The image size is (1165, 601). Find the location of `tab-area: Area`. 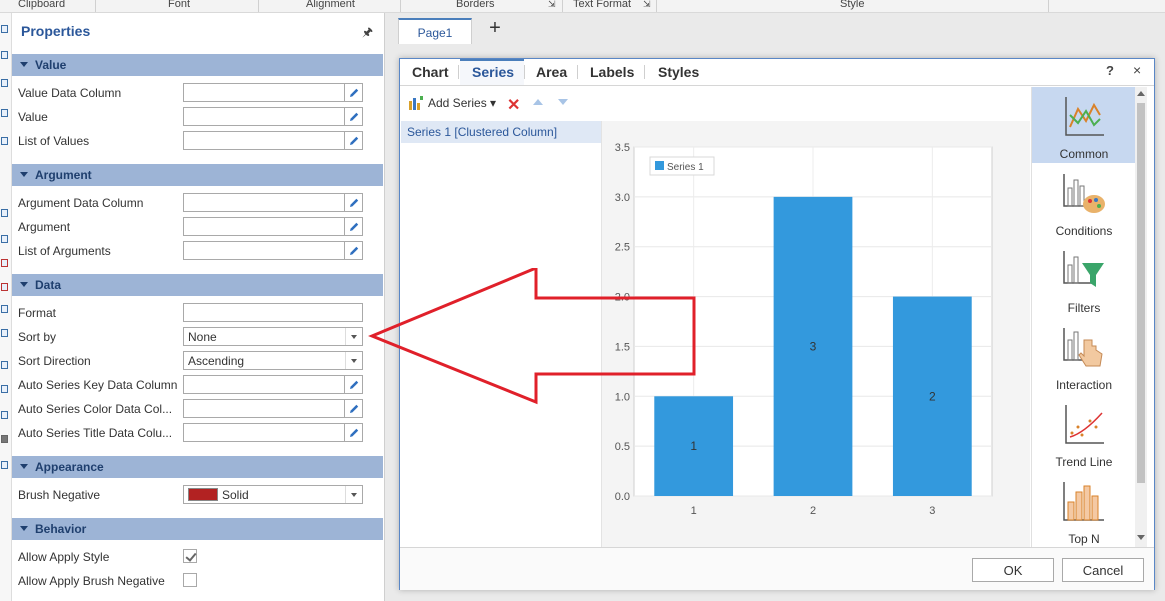

tab-area: Area is located at coordinates (551, 72).